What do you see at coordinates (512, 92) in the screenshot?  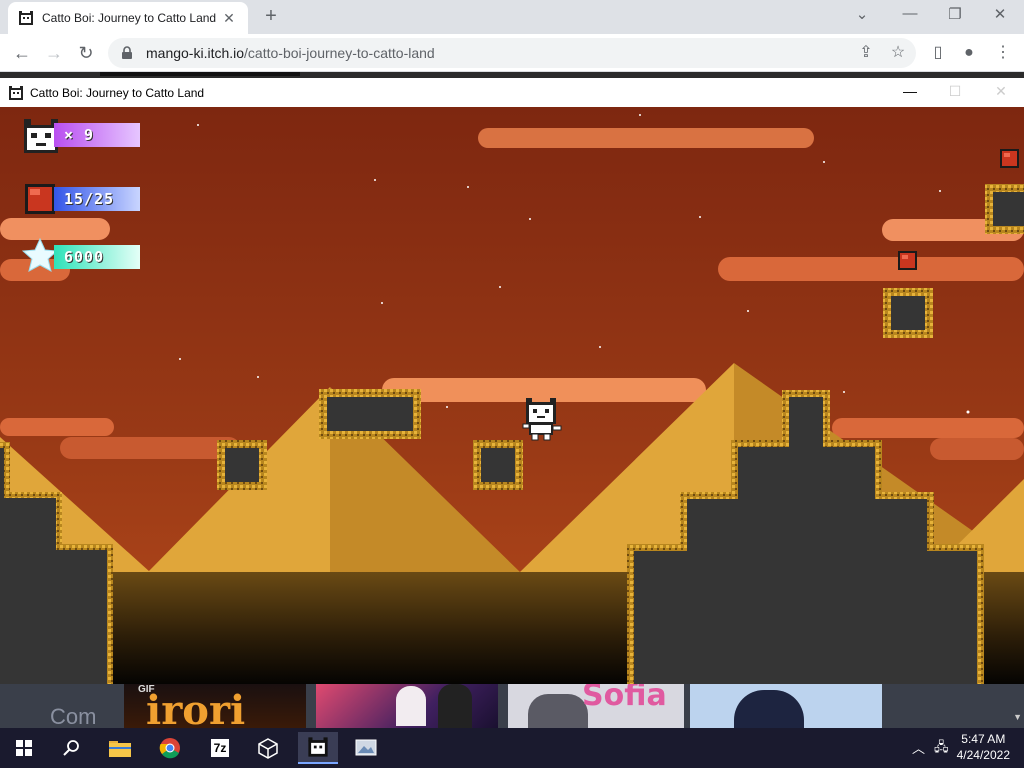 I see `game-window-titlebar: Catto Boi: Journey to Catto Land — ☐ ✕` at bounding box center [512, 92].